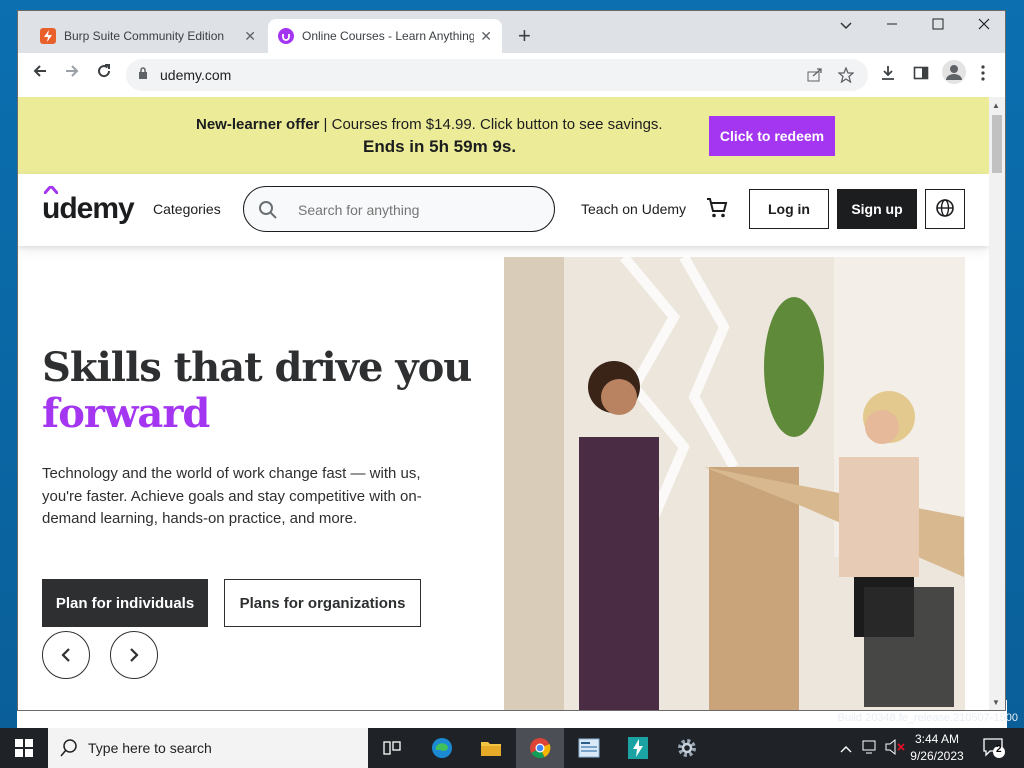  Describe the element at coordinates (895, 748) in the screenshot. I see `volume-muted-icon` at that location.